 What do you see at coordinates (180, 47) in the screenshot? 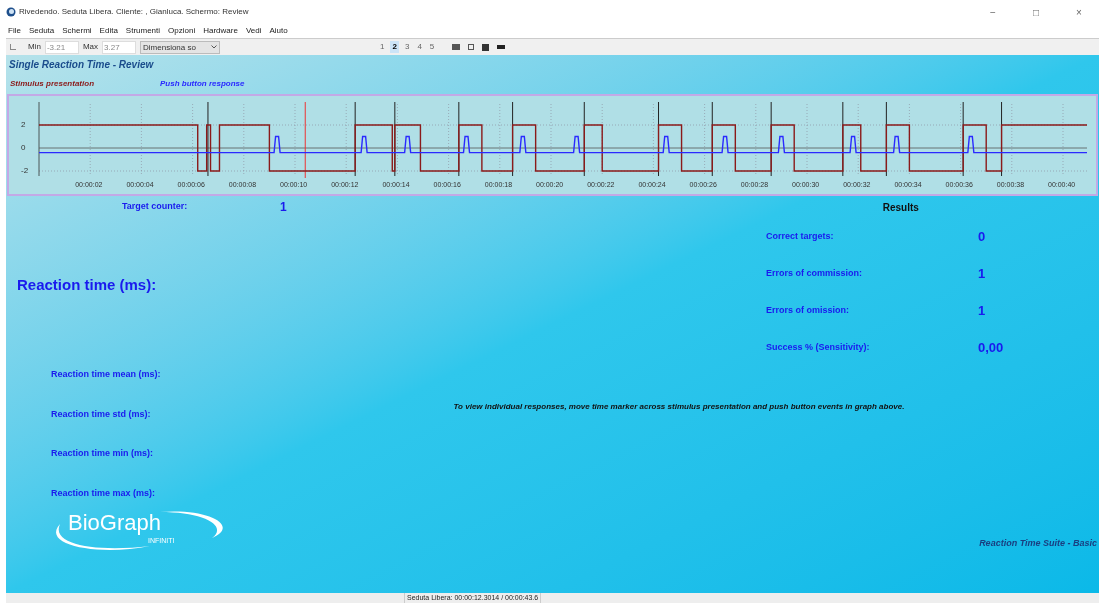
I see `size-dropdown: Dimensiona so` at bounding box center [180, 47].